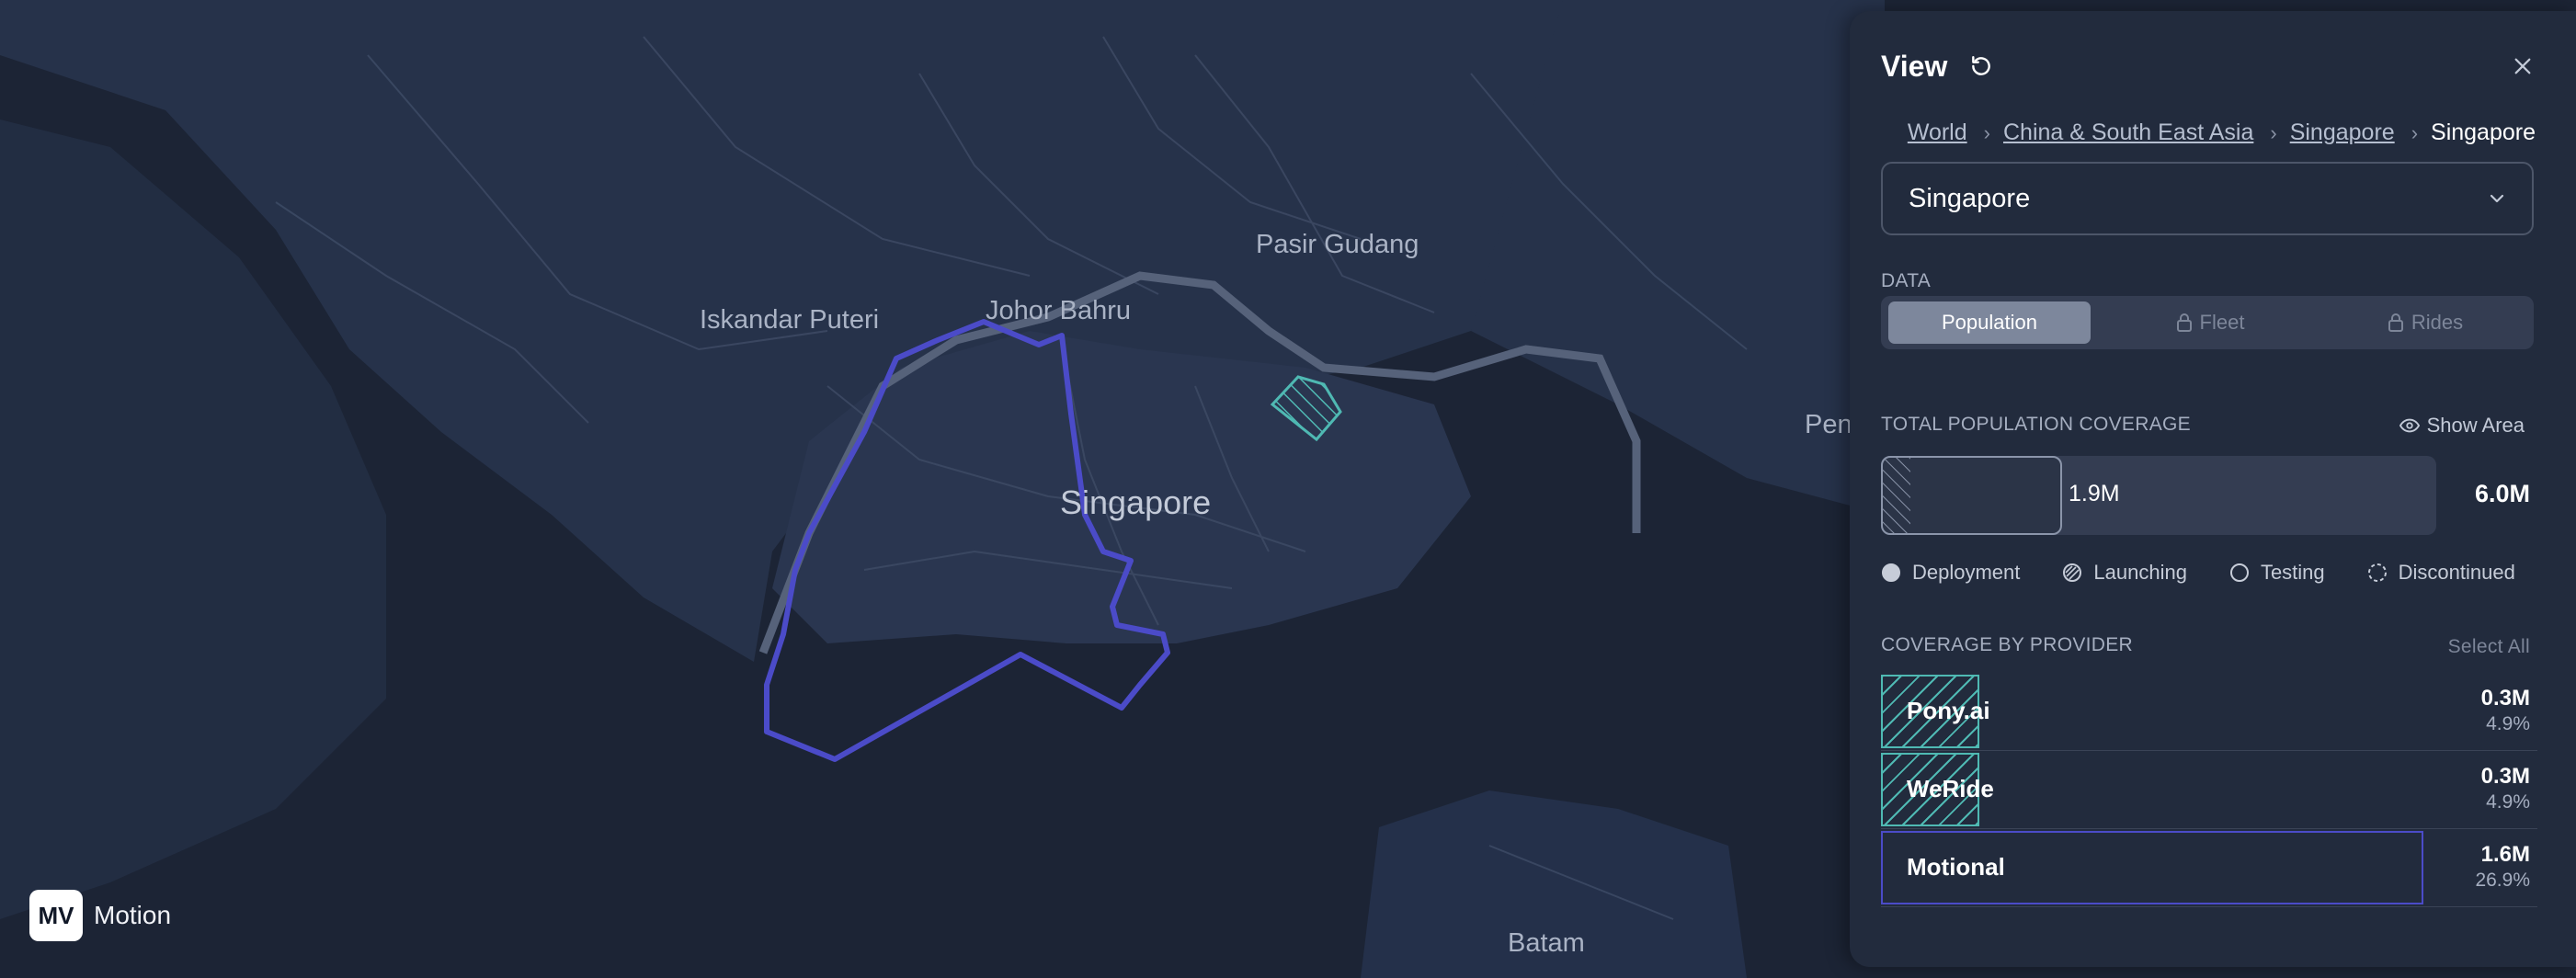  Describe the element at coordinates (1058, 310) in the screenshot. I see `map-label-johor-bahru: Johor Bahru` at that location.